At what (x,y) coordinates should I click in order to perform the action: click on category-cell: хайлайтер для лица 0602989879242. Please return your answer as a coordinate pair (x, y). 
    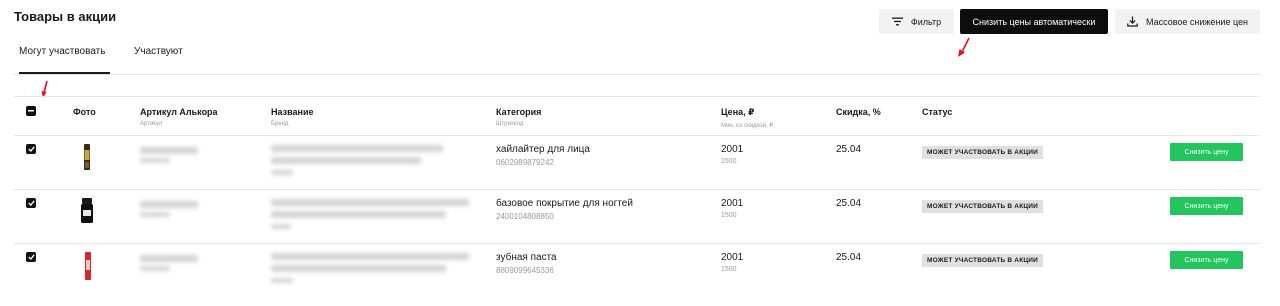
    Looking at the image, I should click on (543, 155).